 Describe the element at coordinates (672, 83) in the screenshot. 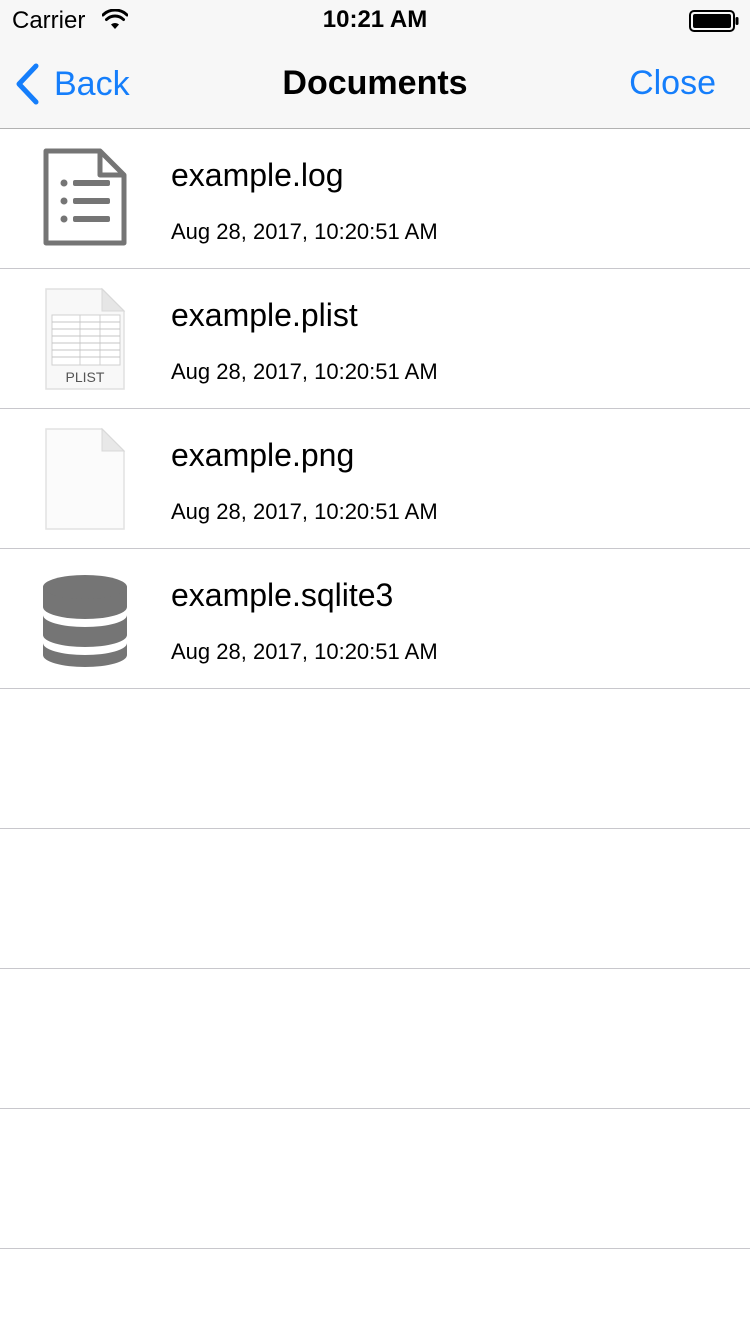

I see `close-button: Close` at that location.